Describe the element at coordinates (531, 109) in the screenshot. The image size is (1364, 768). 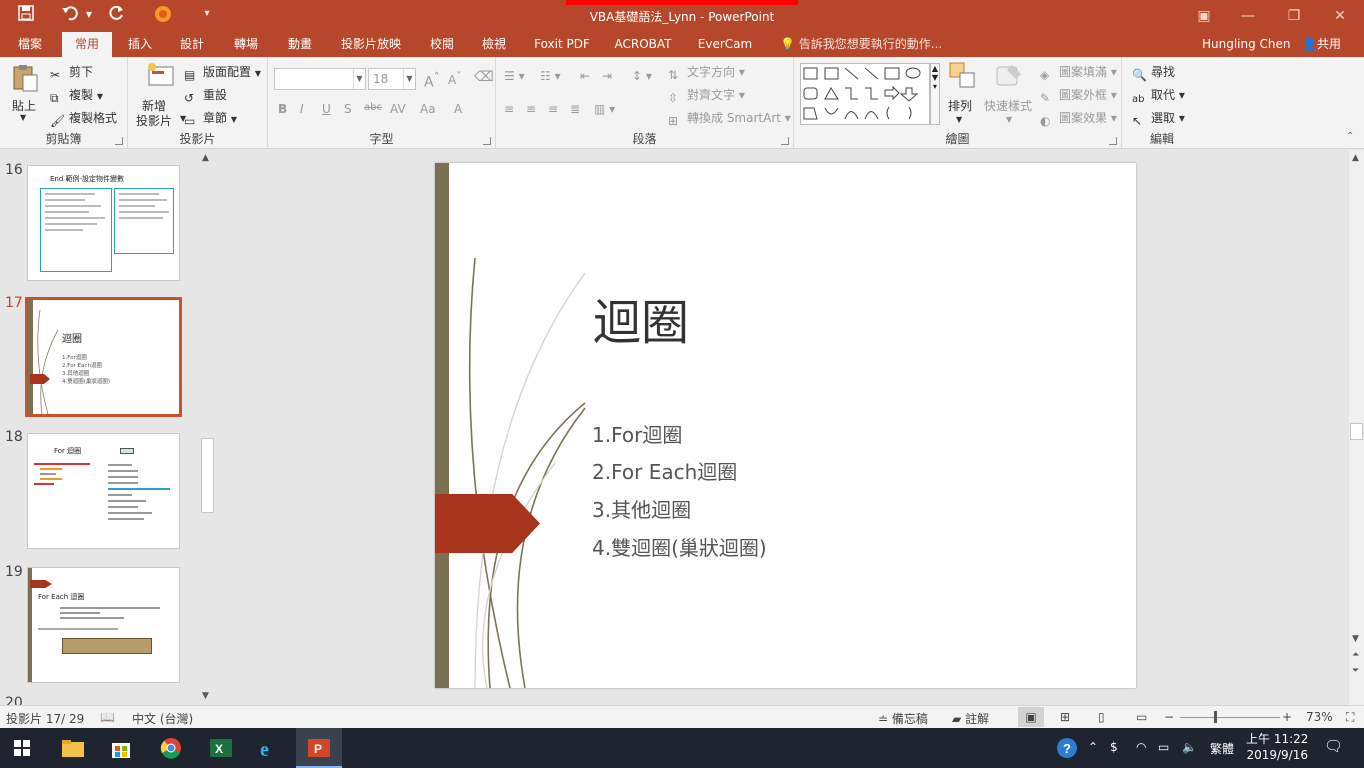
I see `align-center-icon: ≡` at that location.